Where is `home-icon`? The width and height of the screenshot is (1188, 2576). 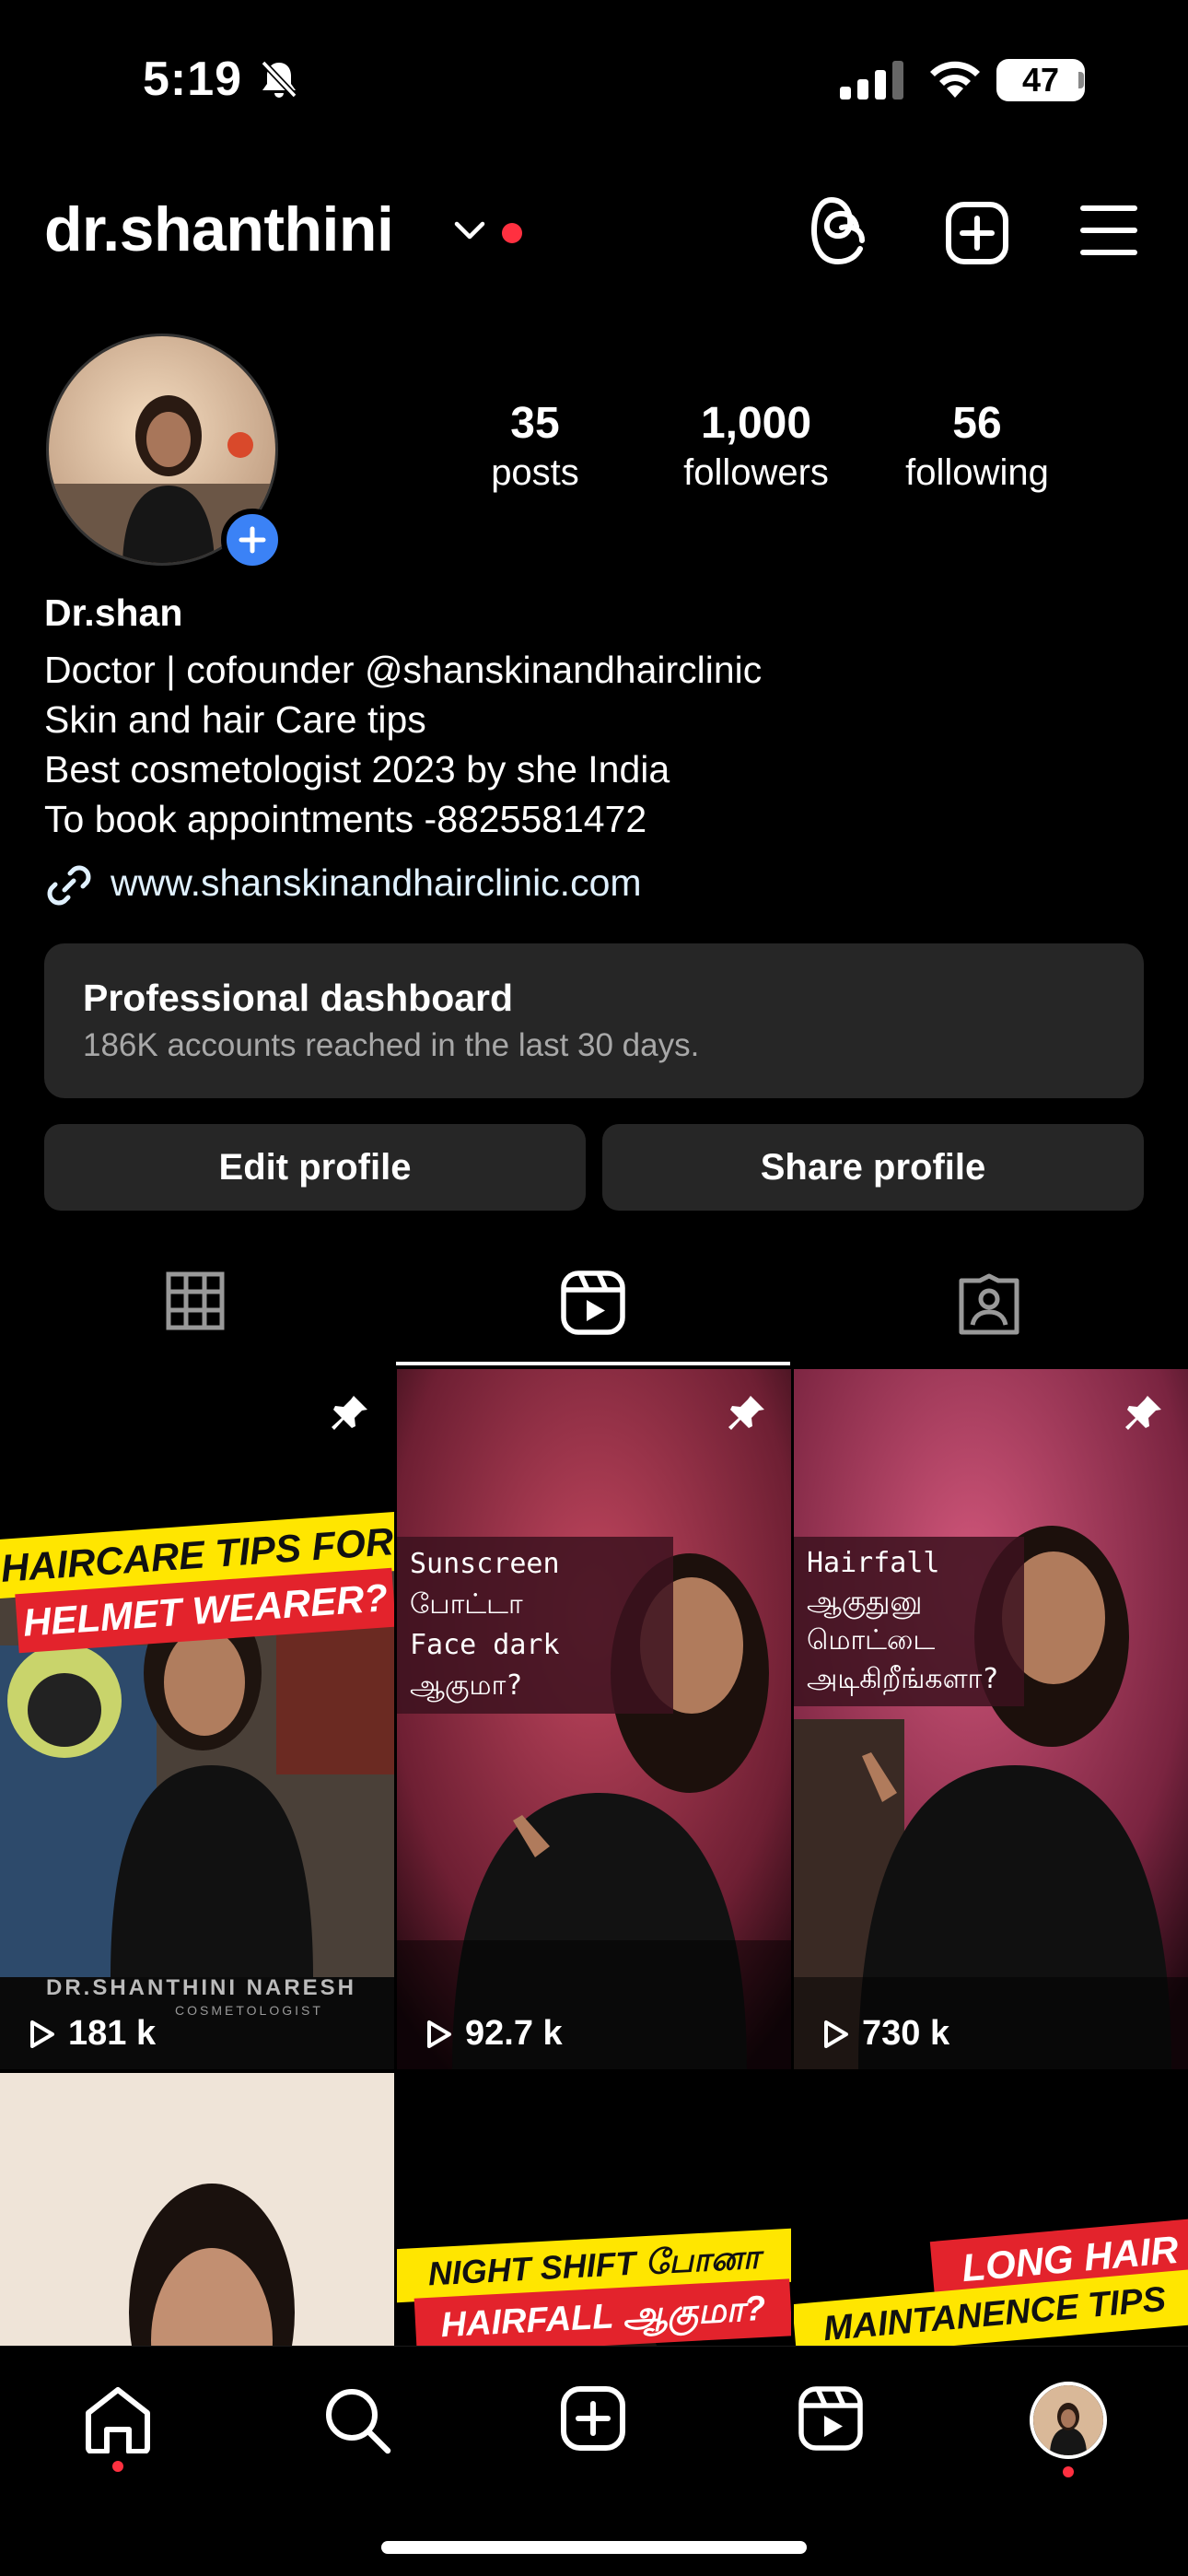
home-icon is located at coordinates (118, 2419).